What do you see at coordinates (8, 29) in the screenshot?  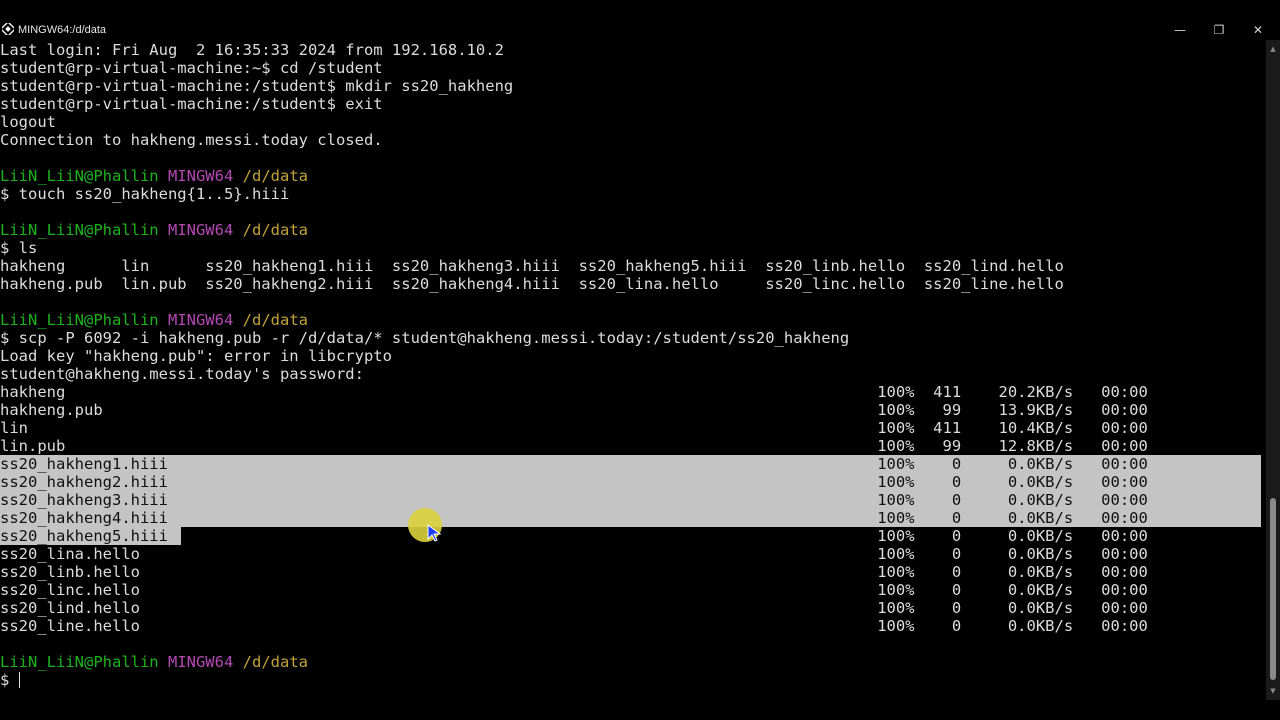 I see `mingw-app-icon` at bounding box center [8, 29].